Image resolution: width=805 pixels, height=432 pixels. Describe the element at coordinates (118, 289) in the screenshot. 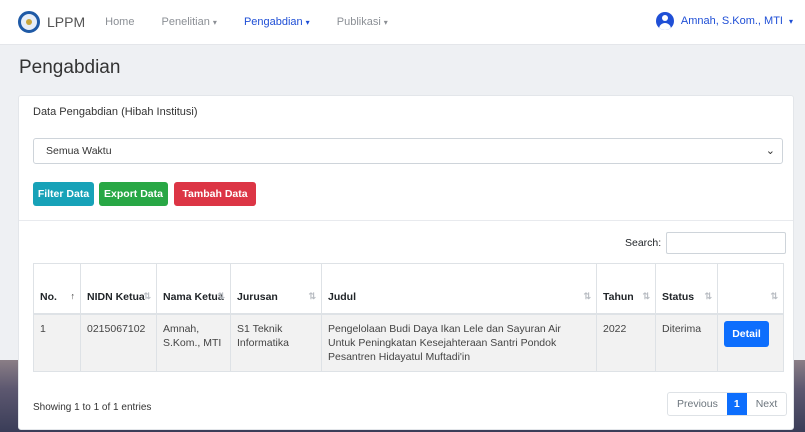

I see `column-header-nidn: NIDN Ketua ⇅` at that location.